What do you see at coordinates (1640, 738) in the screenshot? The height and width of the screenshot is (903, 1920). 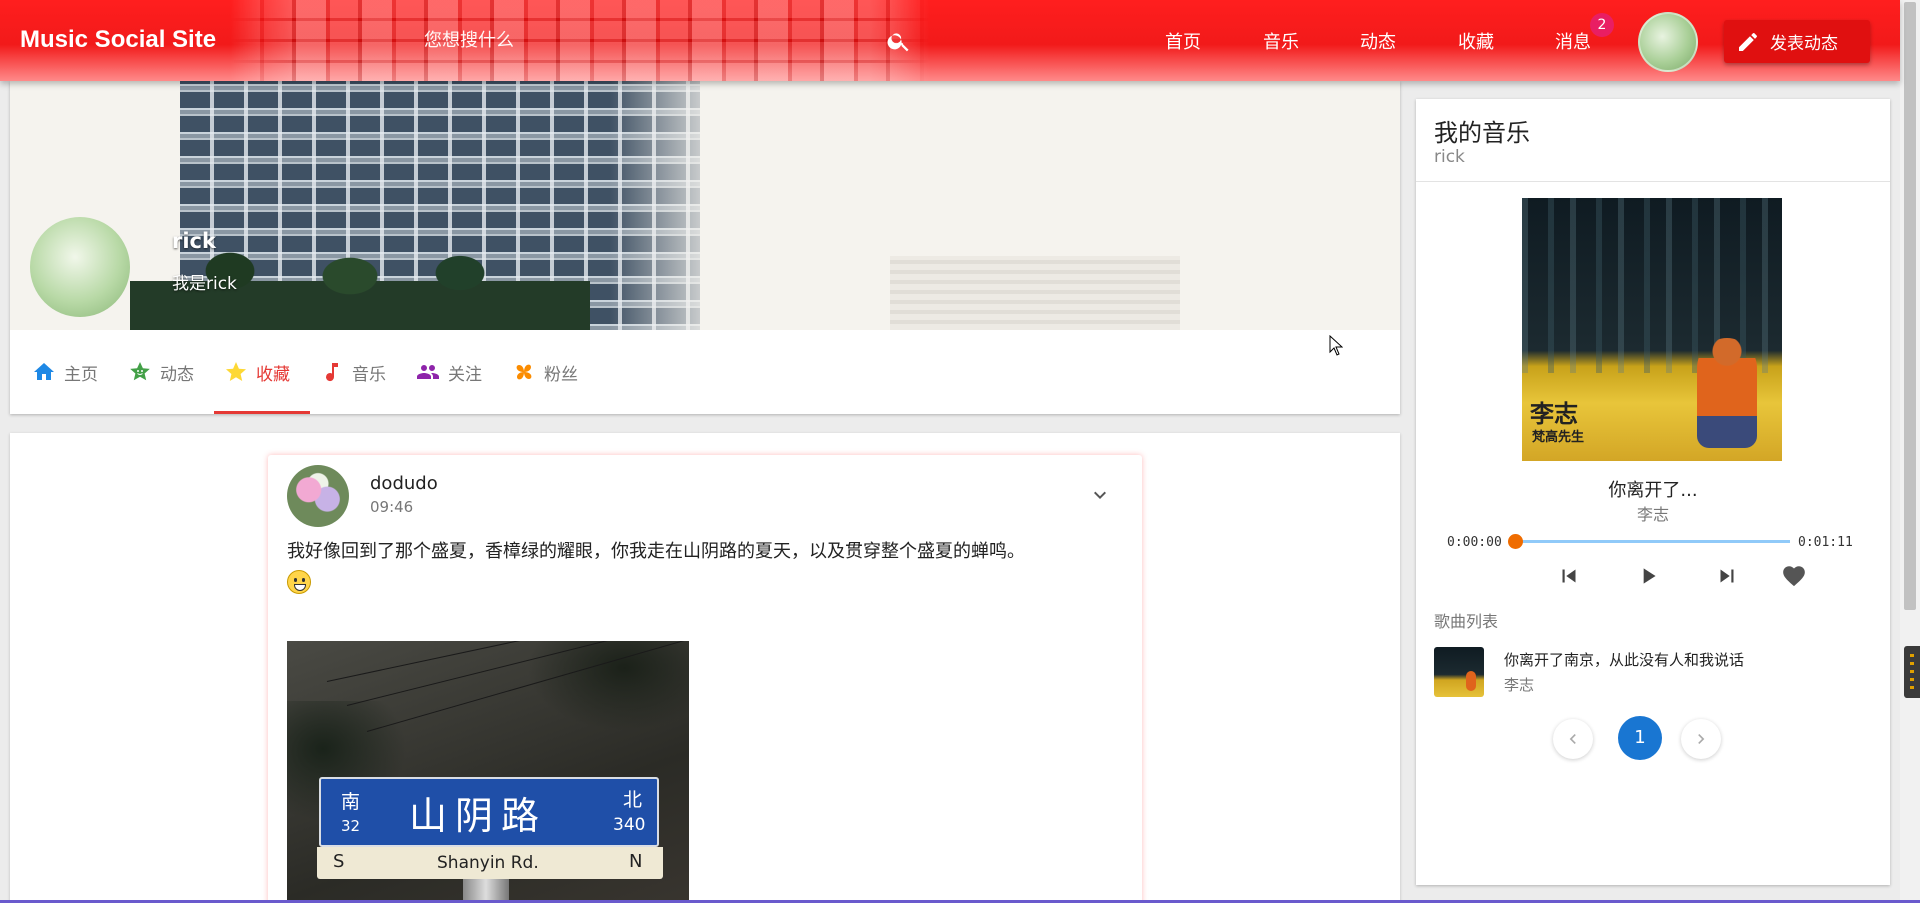 I see `current-page-button: 1` at bounding box center [1640, 738].